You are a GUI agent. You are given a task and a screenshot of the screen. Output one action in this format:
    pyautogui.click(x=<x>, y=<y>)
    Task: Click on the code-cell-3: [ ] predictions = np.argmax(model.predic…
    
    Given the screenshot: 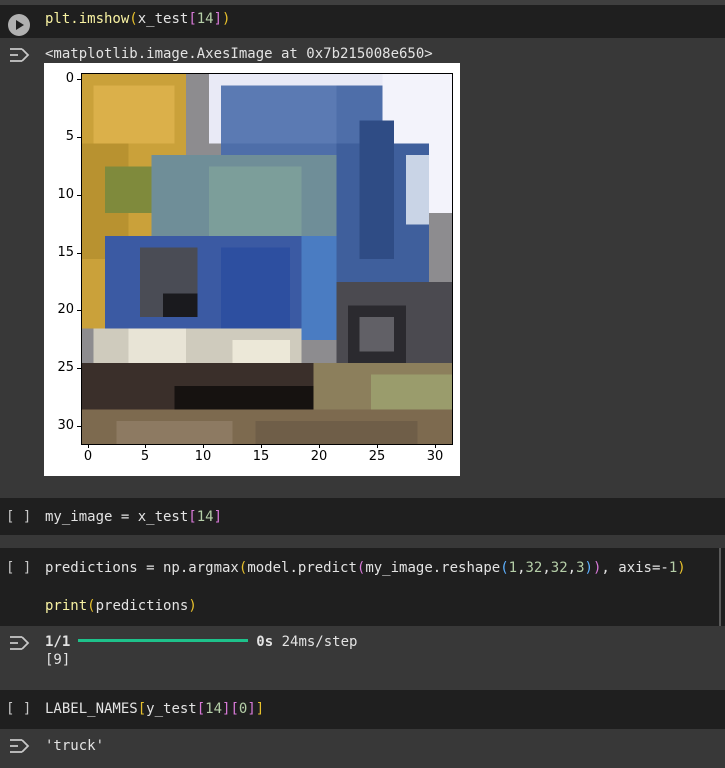 What is the action you would take?
    pyautogui.click(x=362, y=587)
    